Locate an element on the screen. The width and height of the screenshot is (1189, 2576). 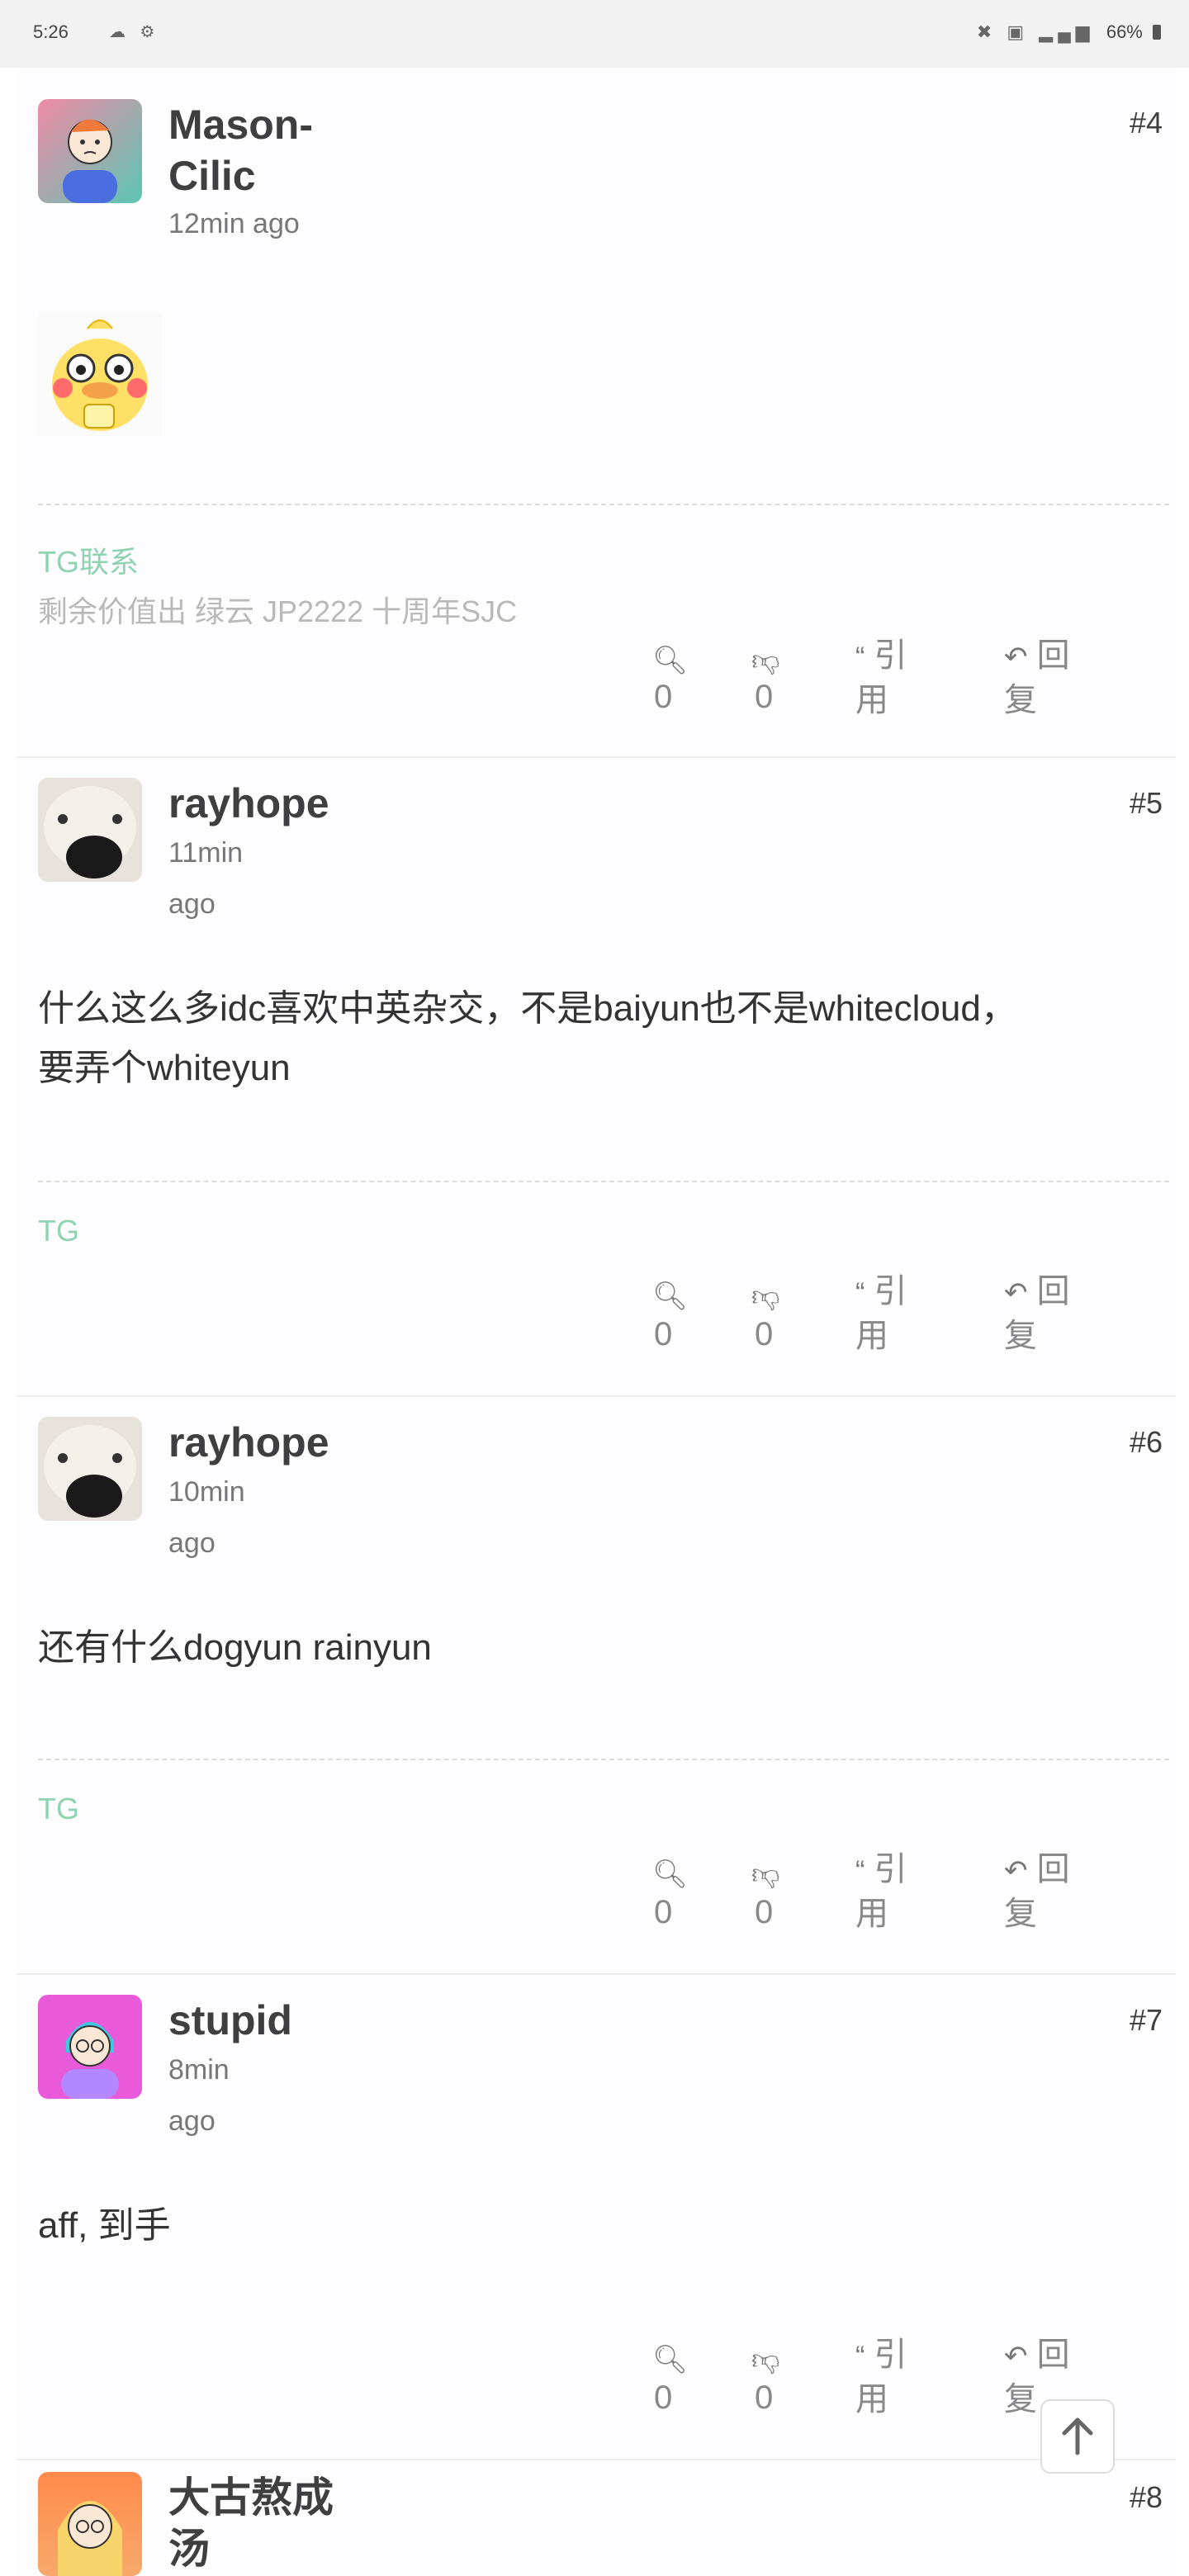
status-right-icons: ✖ ▣ ▂▄▆ is located at coordinates (1035, 31).